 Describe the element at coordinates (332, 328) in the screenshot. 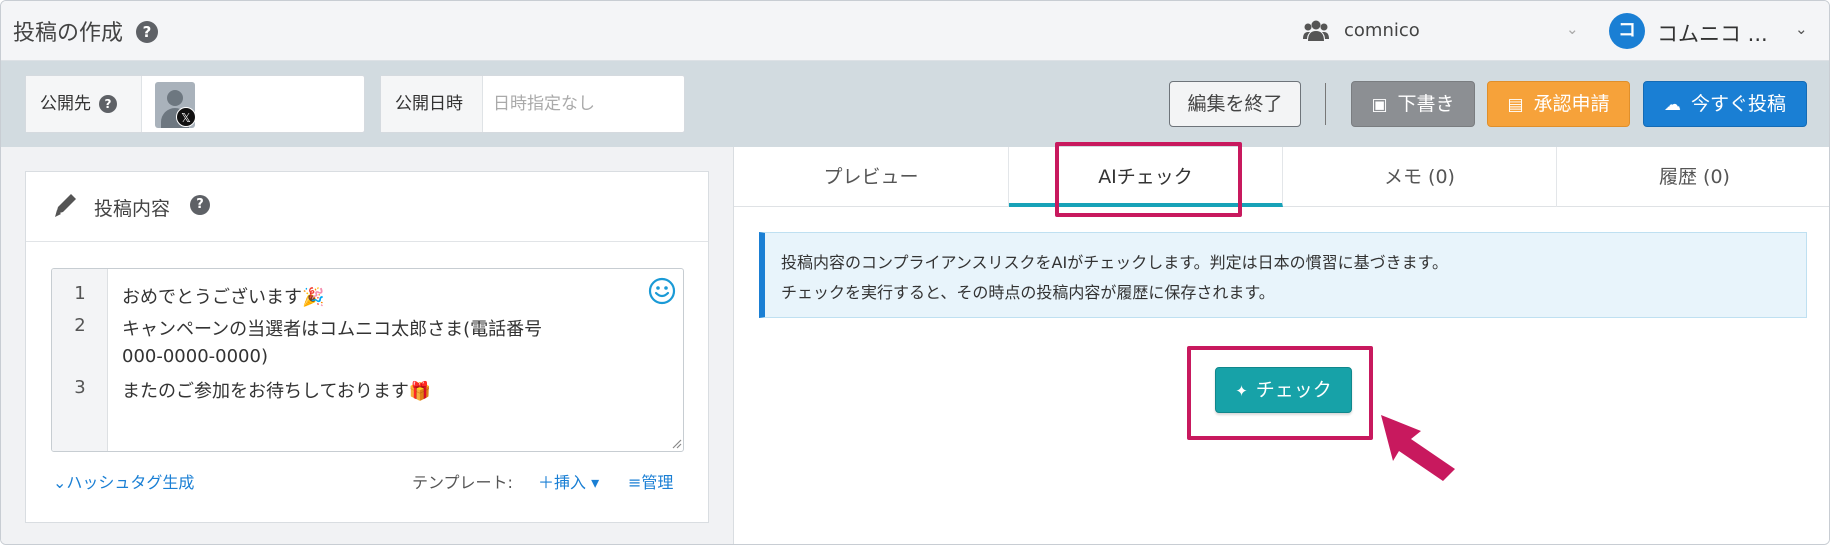

I see `editor-line: キャンペーンの当選者はコムニコ太郎さま(電話番号` at that location.